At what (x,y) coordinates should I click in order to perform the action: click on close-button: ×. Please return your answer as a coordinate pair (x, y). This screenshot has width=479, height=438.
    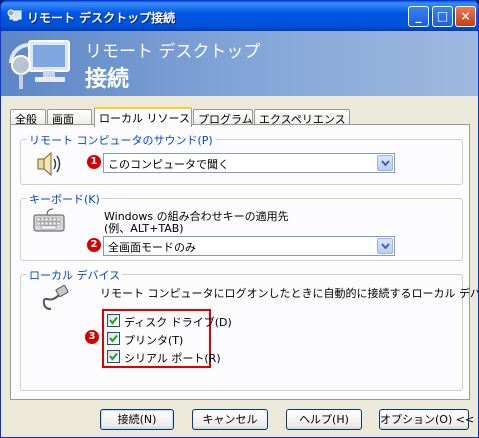
    Looking at the image, I should click on (465, 16).